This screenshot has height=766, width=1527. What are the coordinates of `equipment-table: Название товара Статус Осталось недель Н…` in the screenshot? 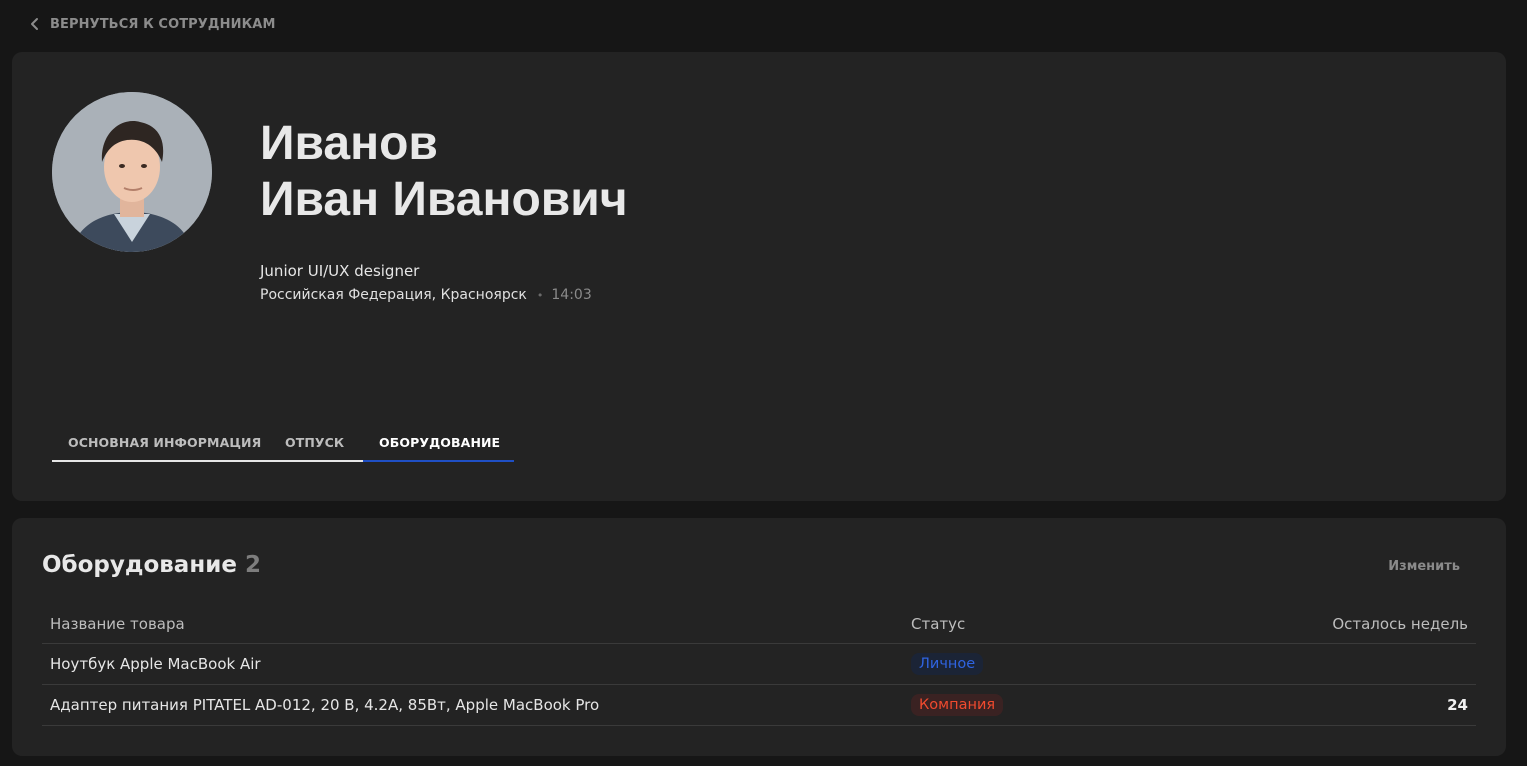 It's located at (759, 665).